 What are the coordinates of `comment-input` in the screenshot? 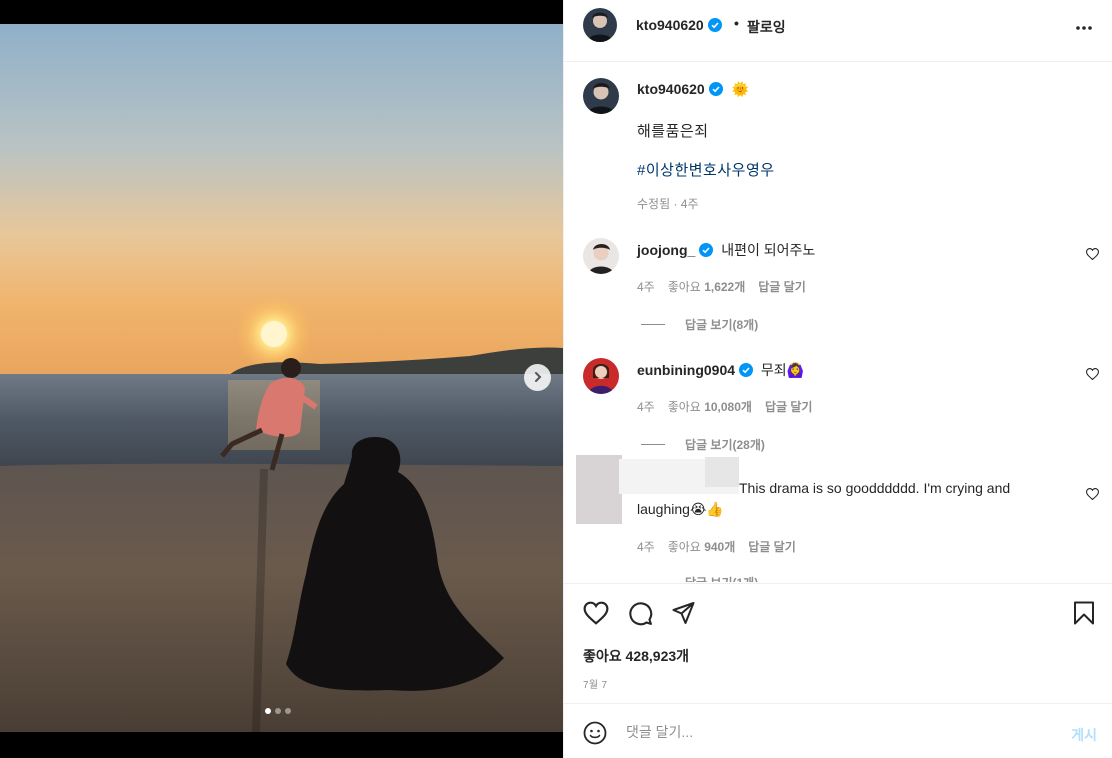 It's located at (836, 732).